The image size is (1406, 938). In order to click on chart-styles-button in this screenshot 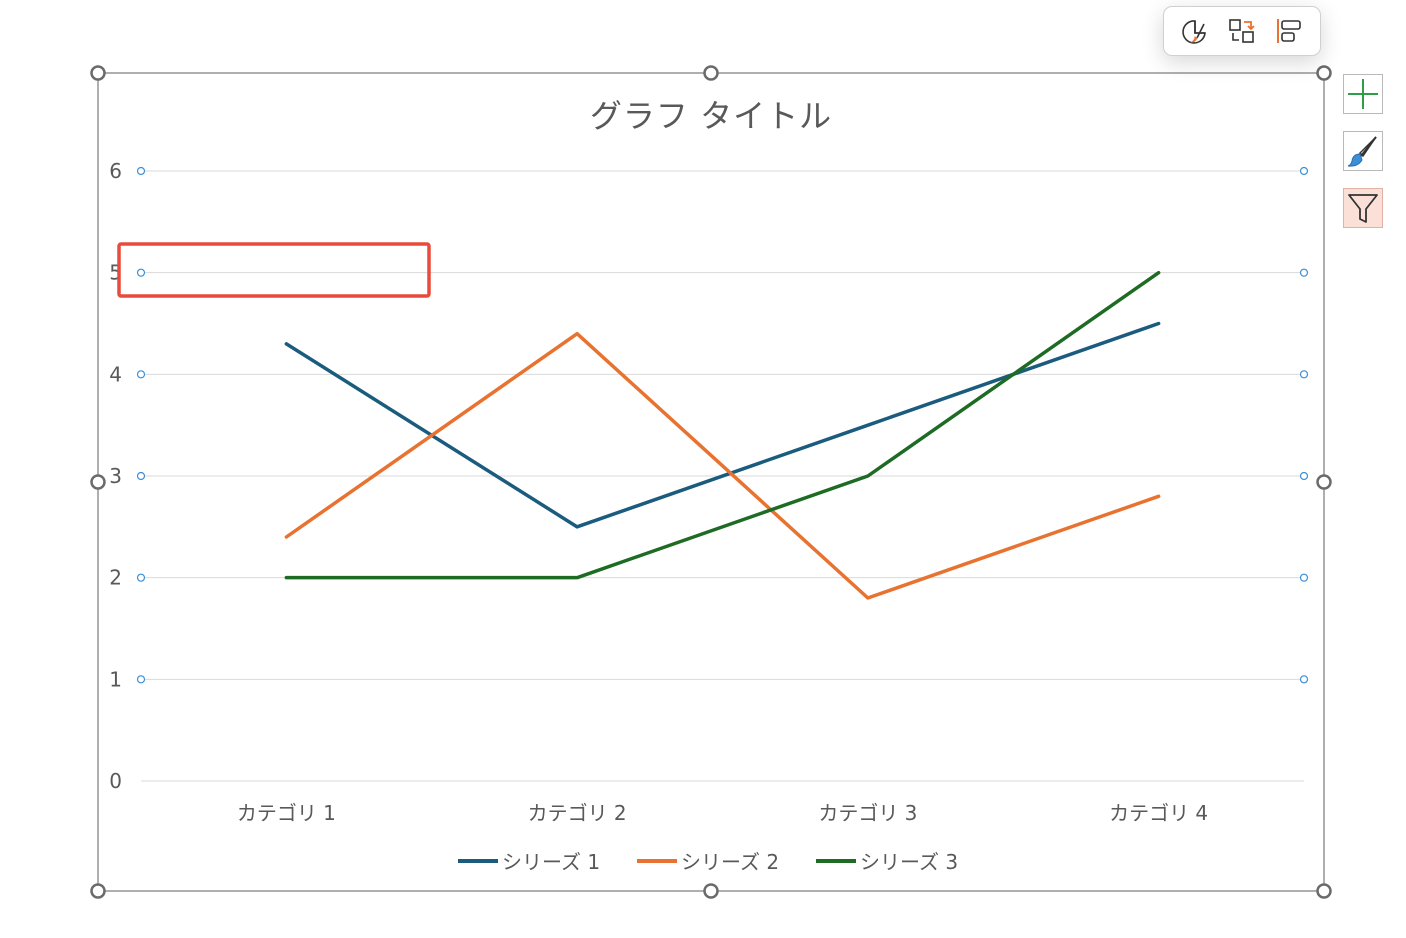, I will do `click(1363, 151)`.